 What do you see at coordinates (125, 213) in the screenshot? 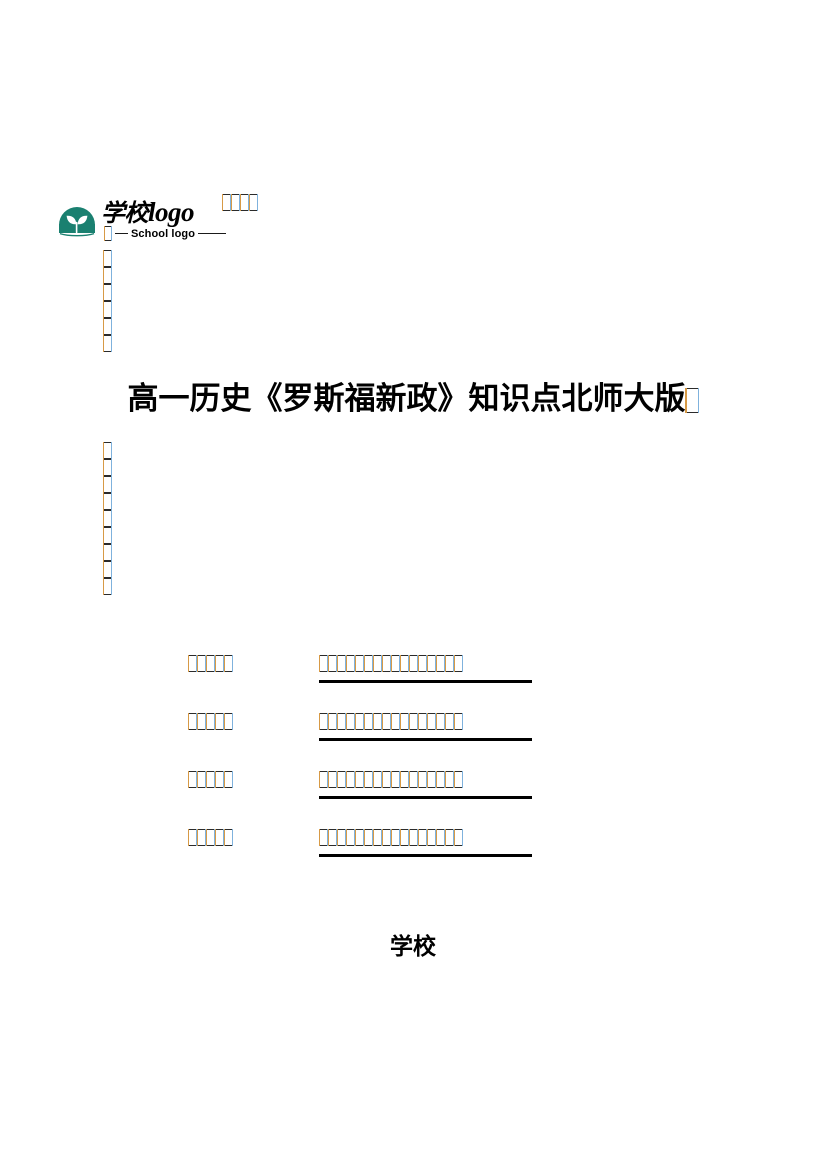
I see `logo-wordmark-cjk: 学校` at bounding box center [125, 213].